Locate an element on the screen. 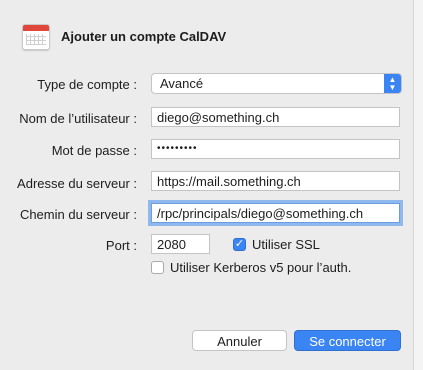 The image size is (423, 370). use-ssl-label: Utiliser SSL is located at coordinates (286, 244).